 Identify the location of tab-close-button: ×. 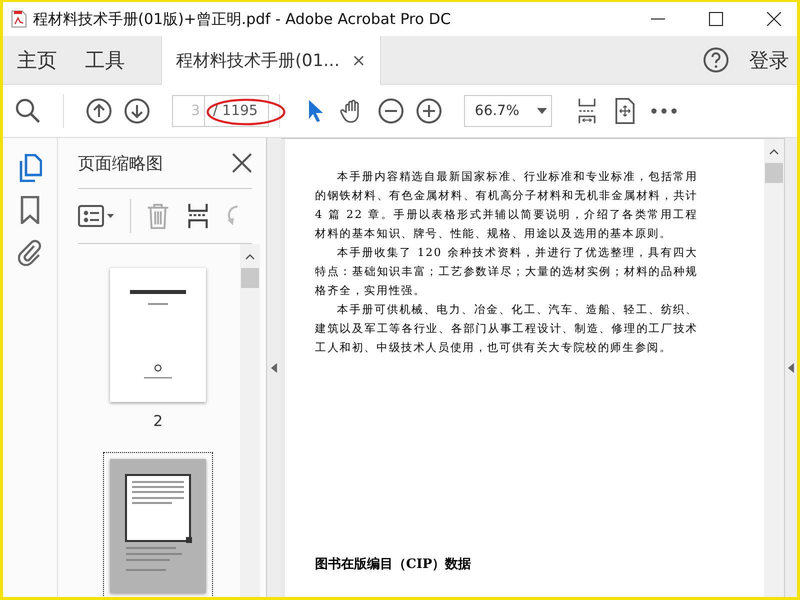
(359, 60).